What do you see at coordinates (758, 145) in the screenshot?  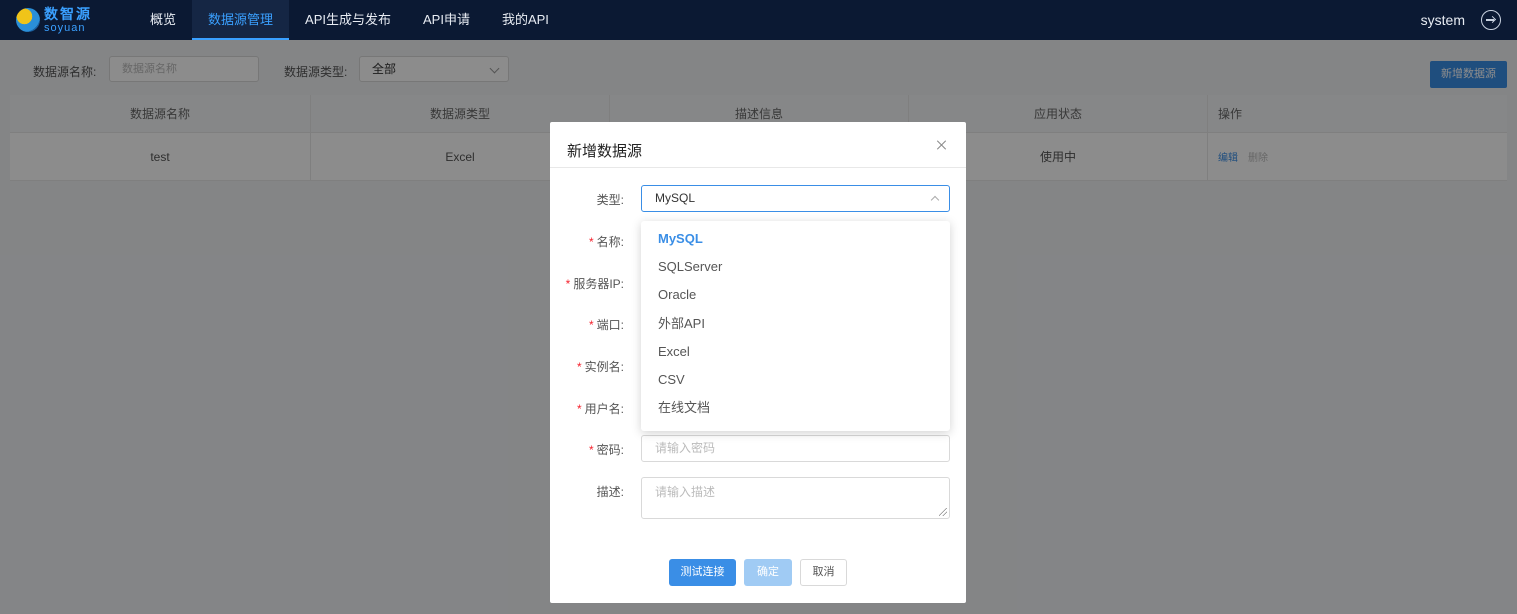 I see `modal-header: 新增数据源` at bounding box center [758, 145].